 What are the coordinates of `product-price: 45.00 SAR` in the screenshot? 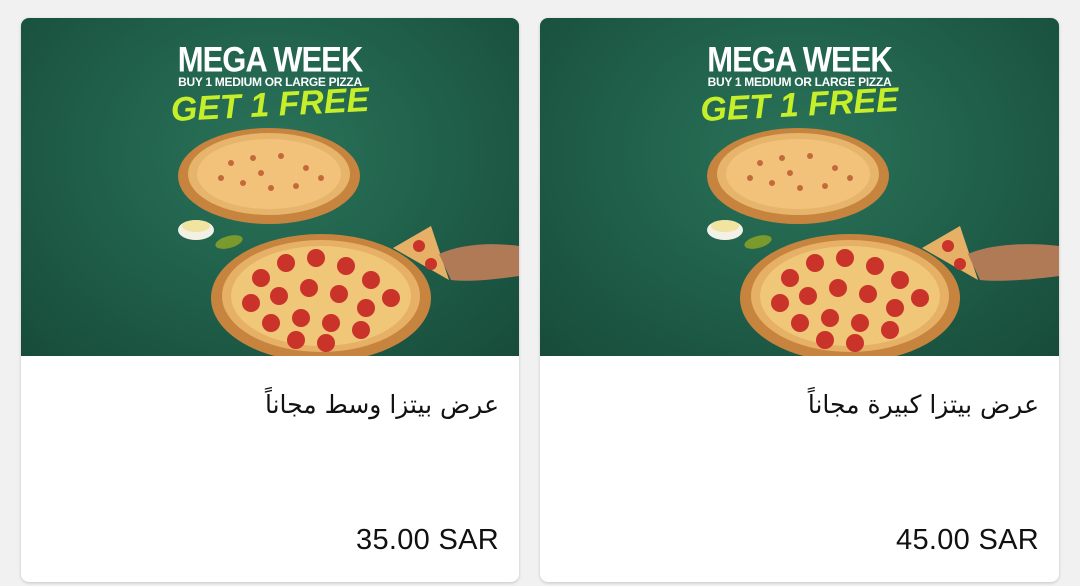 It's located at (967, 540).